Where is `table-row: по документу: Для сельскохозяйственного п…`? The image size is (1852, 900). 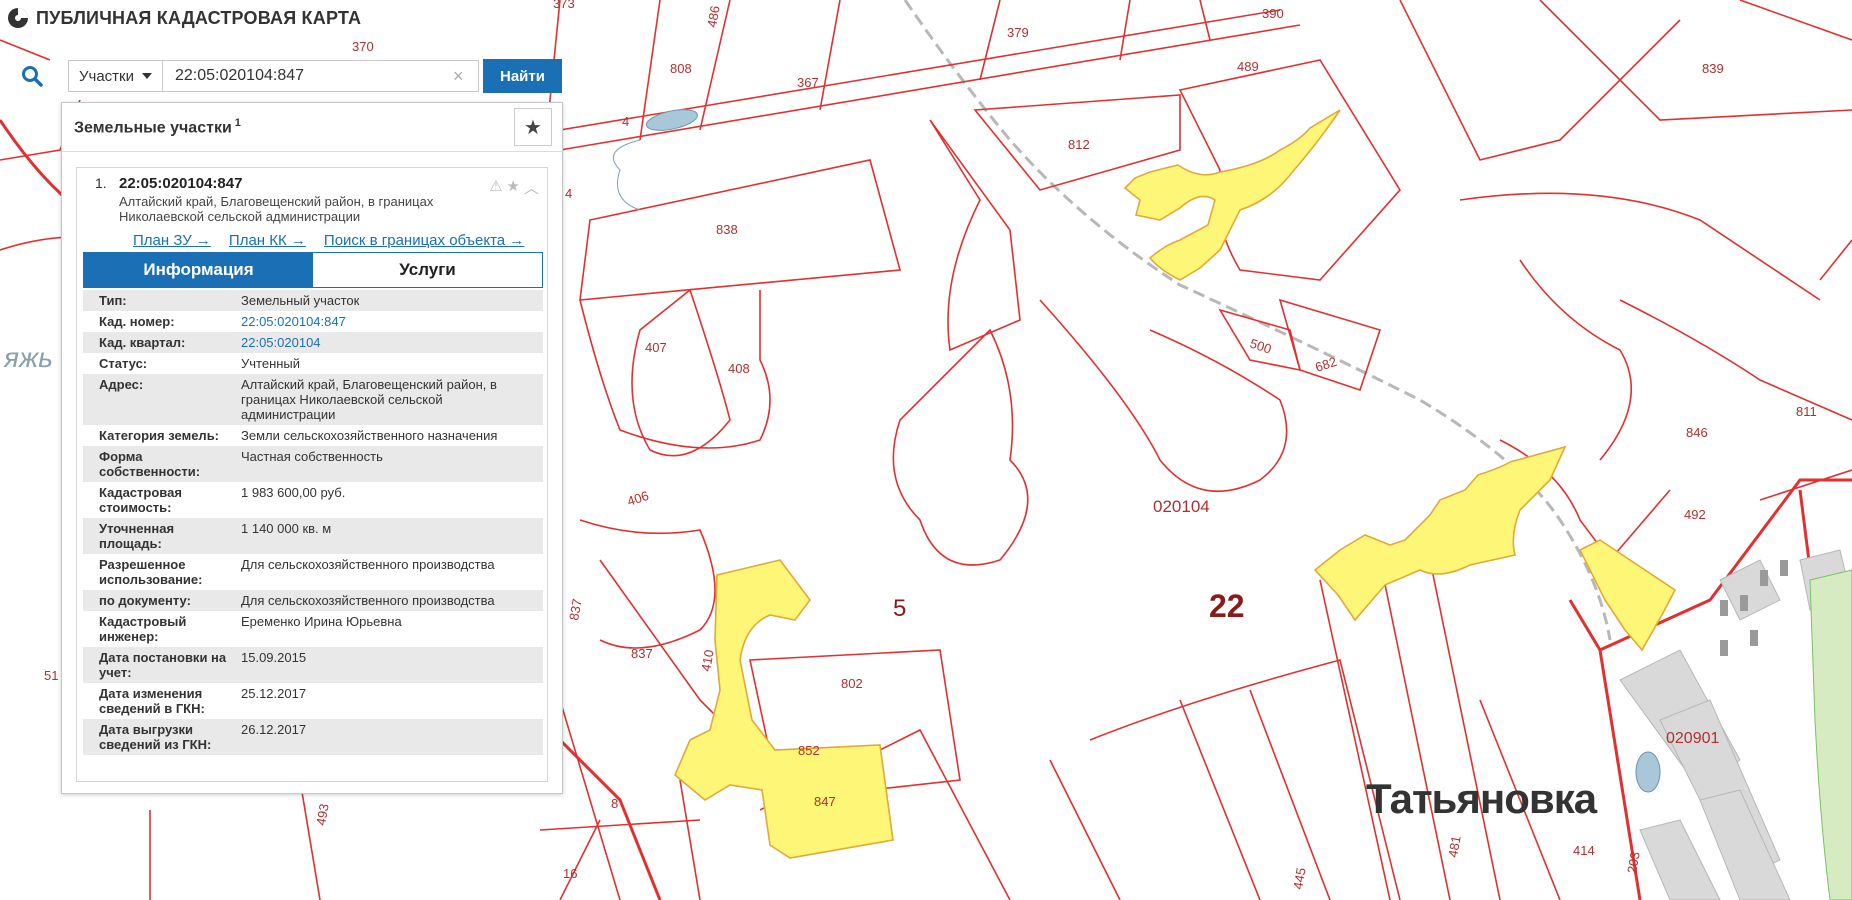 table-row: по документу: Для сельскохозяйственного п… is located at coordinates (313, 600).